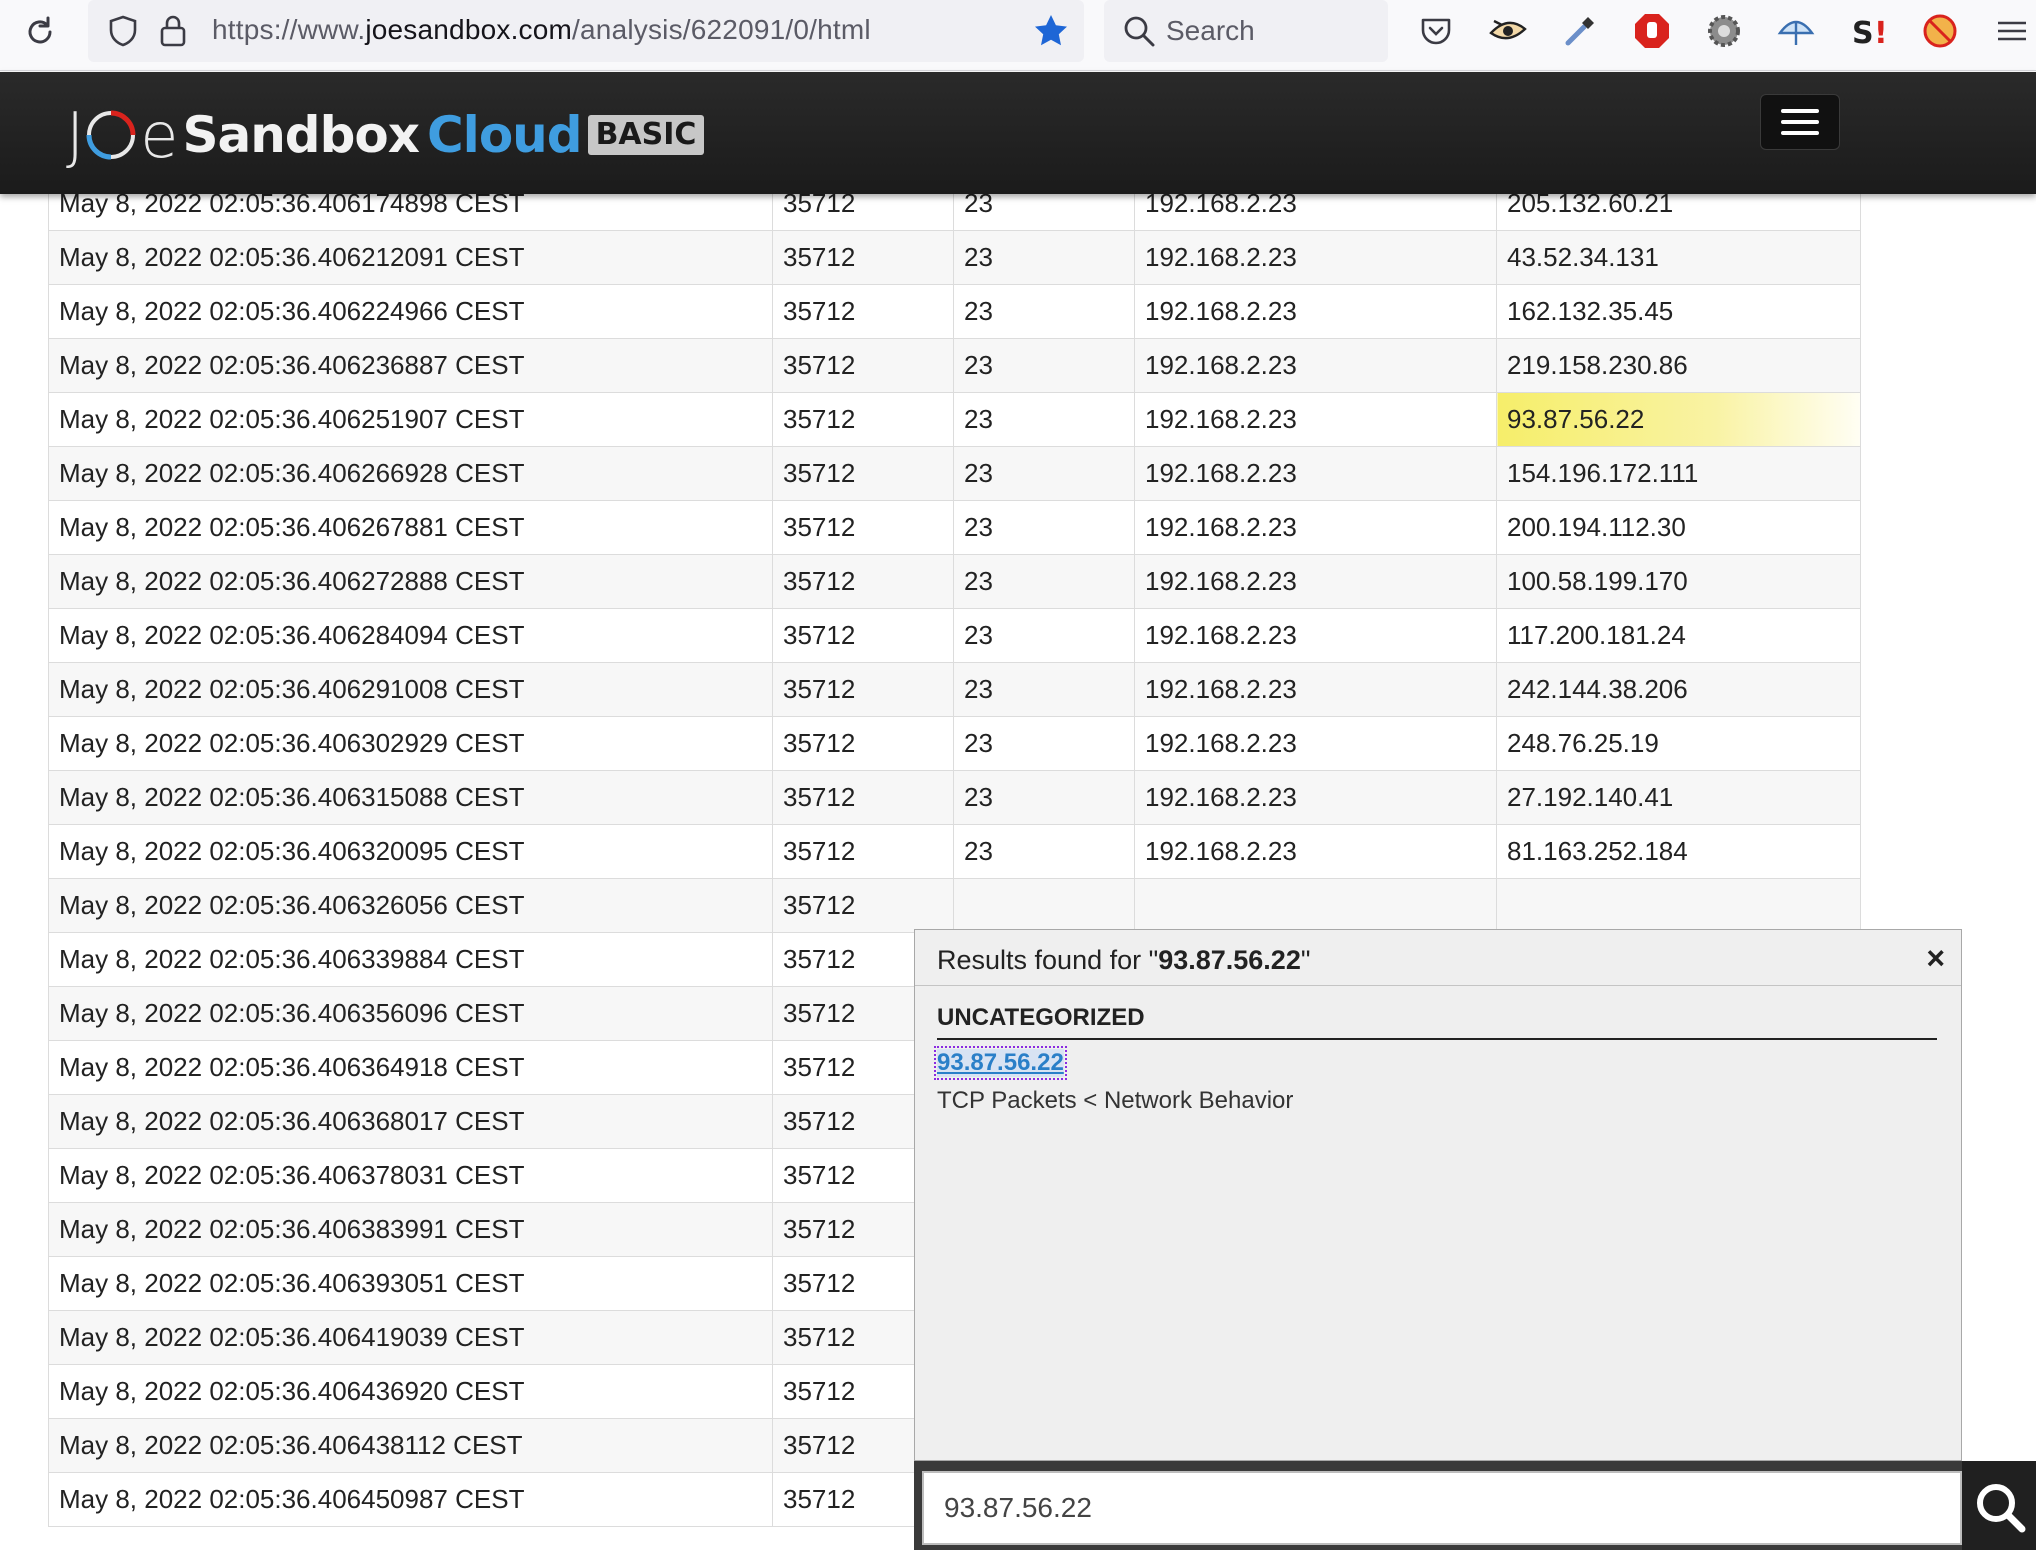 The image size is (2036, 1550). Describe the element at coordinates (1000, 1063) in the screenshot. I see `result-link: 93.87.56.22` at that location.